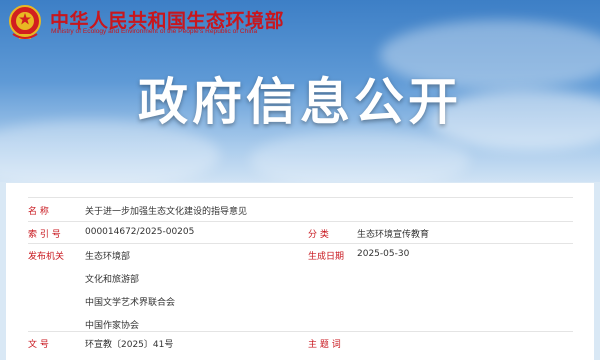  Describe the element at coordinates (326, 257) in the screenshot. I see `date-label: 生成日期` at that location.